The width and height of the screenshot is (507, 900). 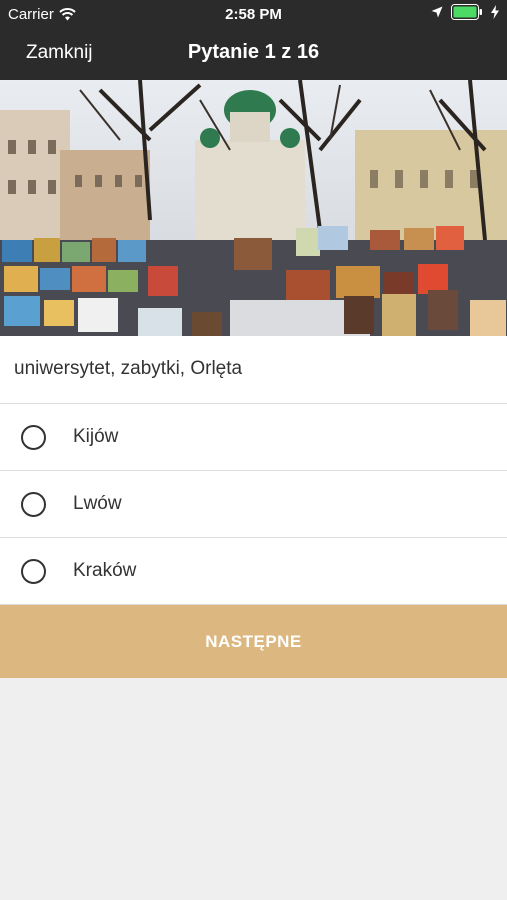 What do you see at coordinates (253, 370) in the screenshot?
I see `question-hint: uniwersytet, zabytki, Orlęta` at bounding box center [253, 370].